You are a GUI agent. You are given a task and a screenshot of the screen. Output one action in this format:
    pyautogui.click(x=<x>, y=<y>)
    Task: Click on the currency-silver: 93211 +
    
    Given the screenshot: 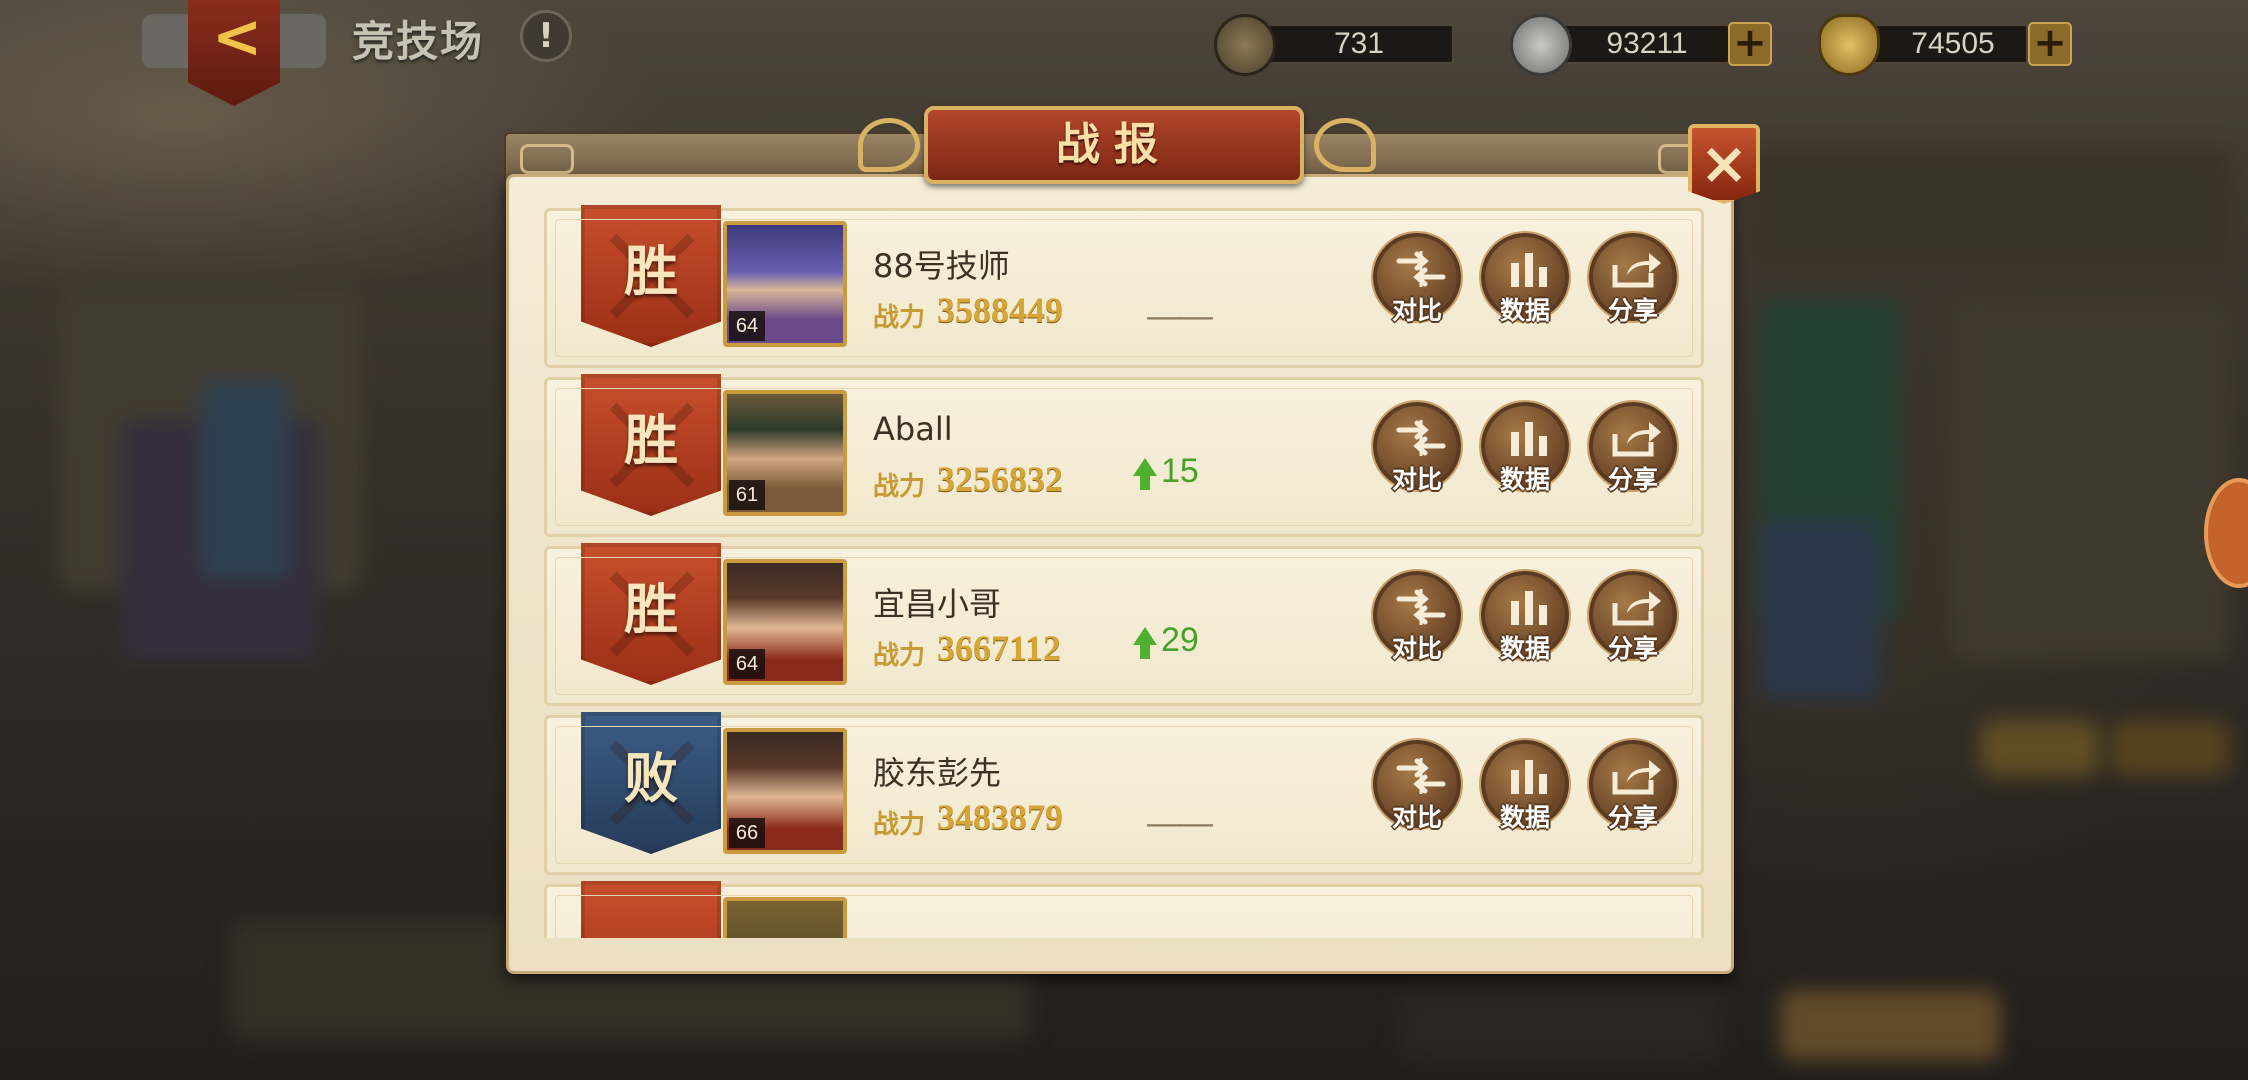 What is the action you would take?
    pyautogui.click(x=1641, y=45)
    